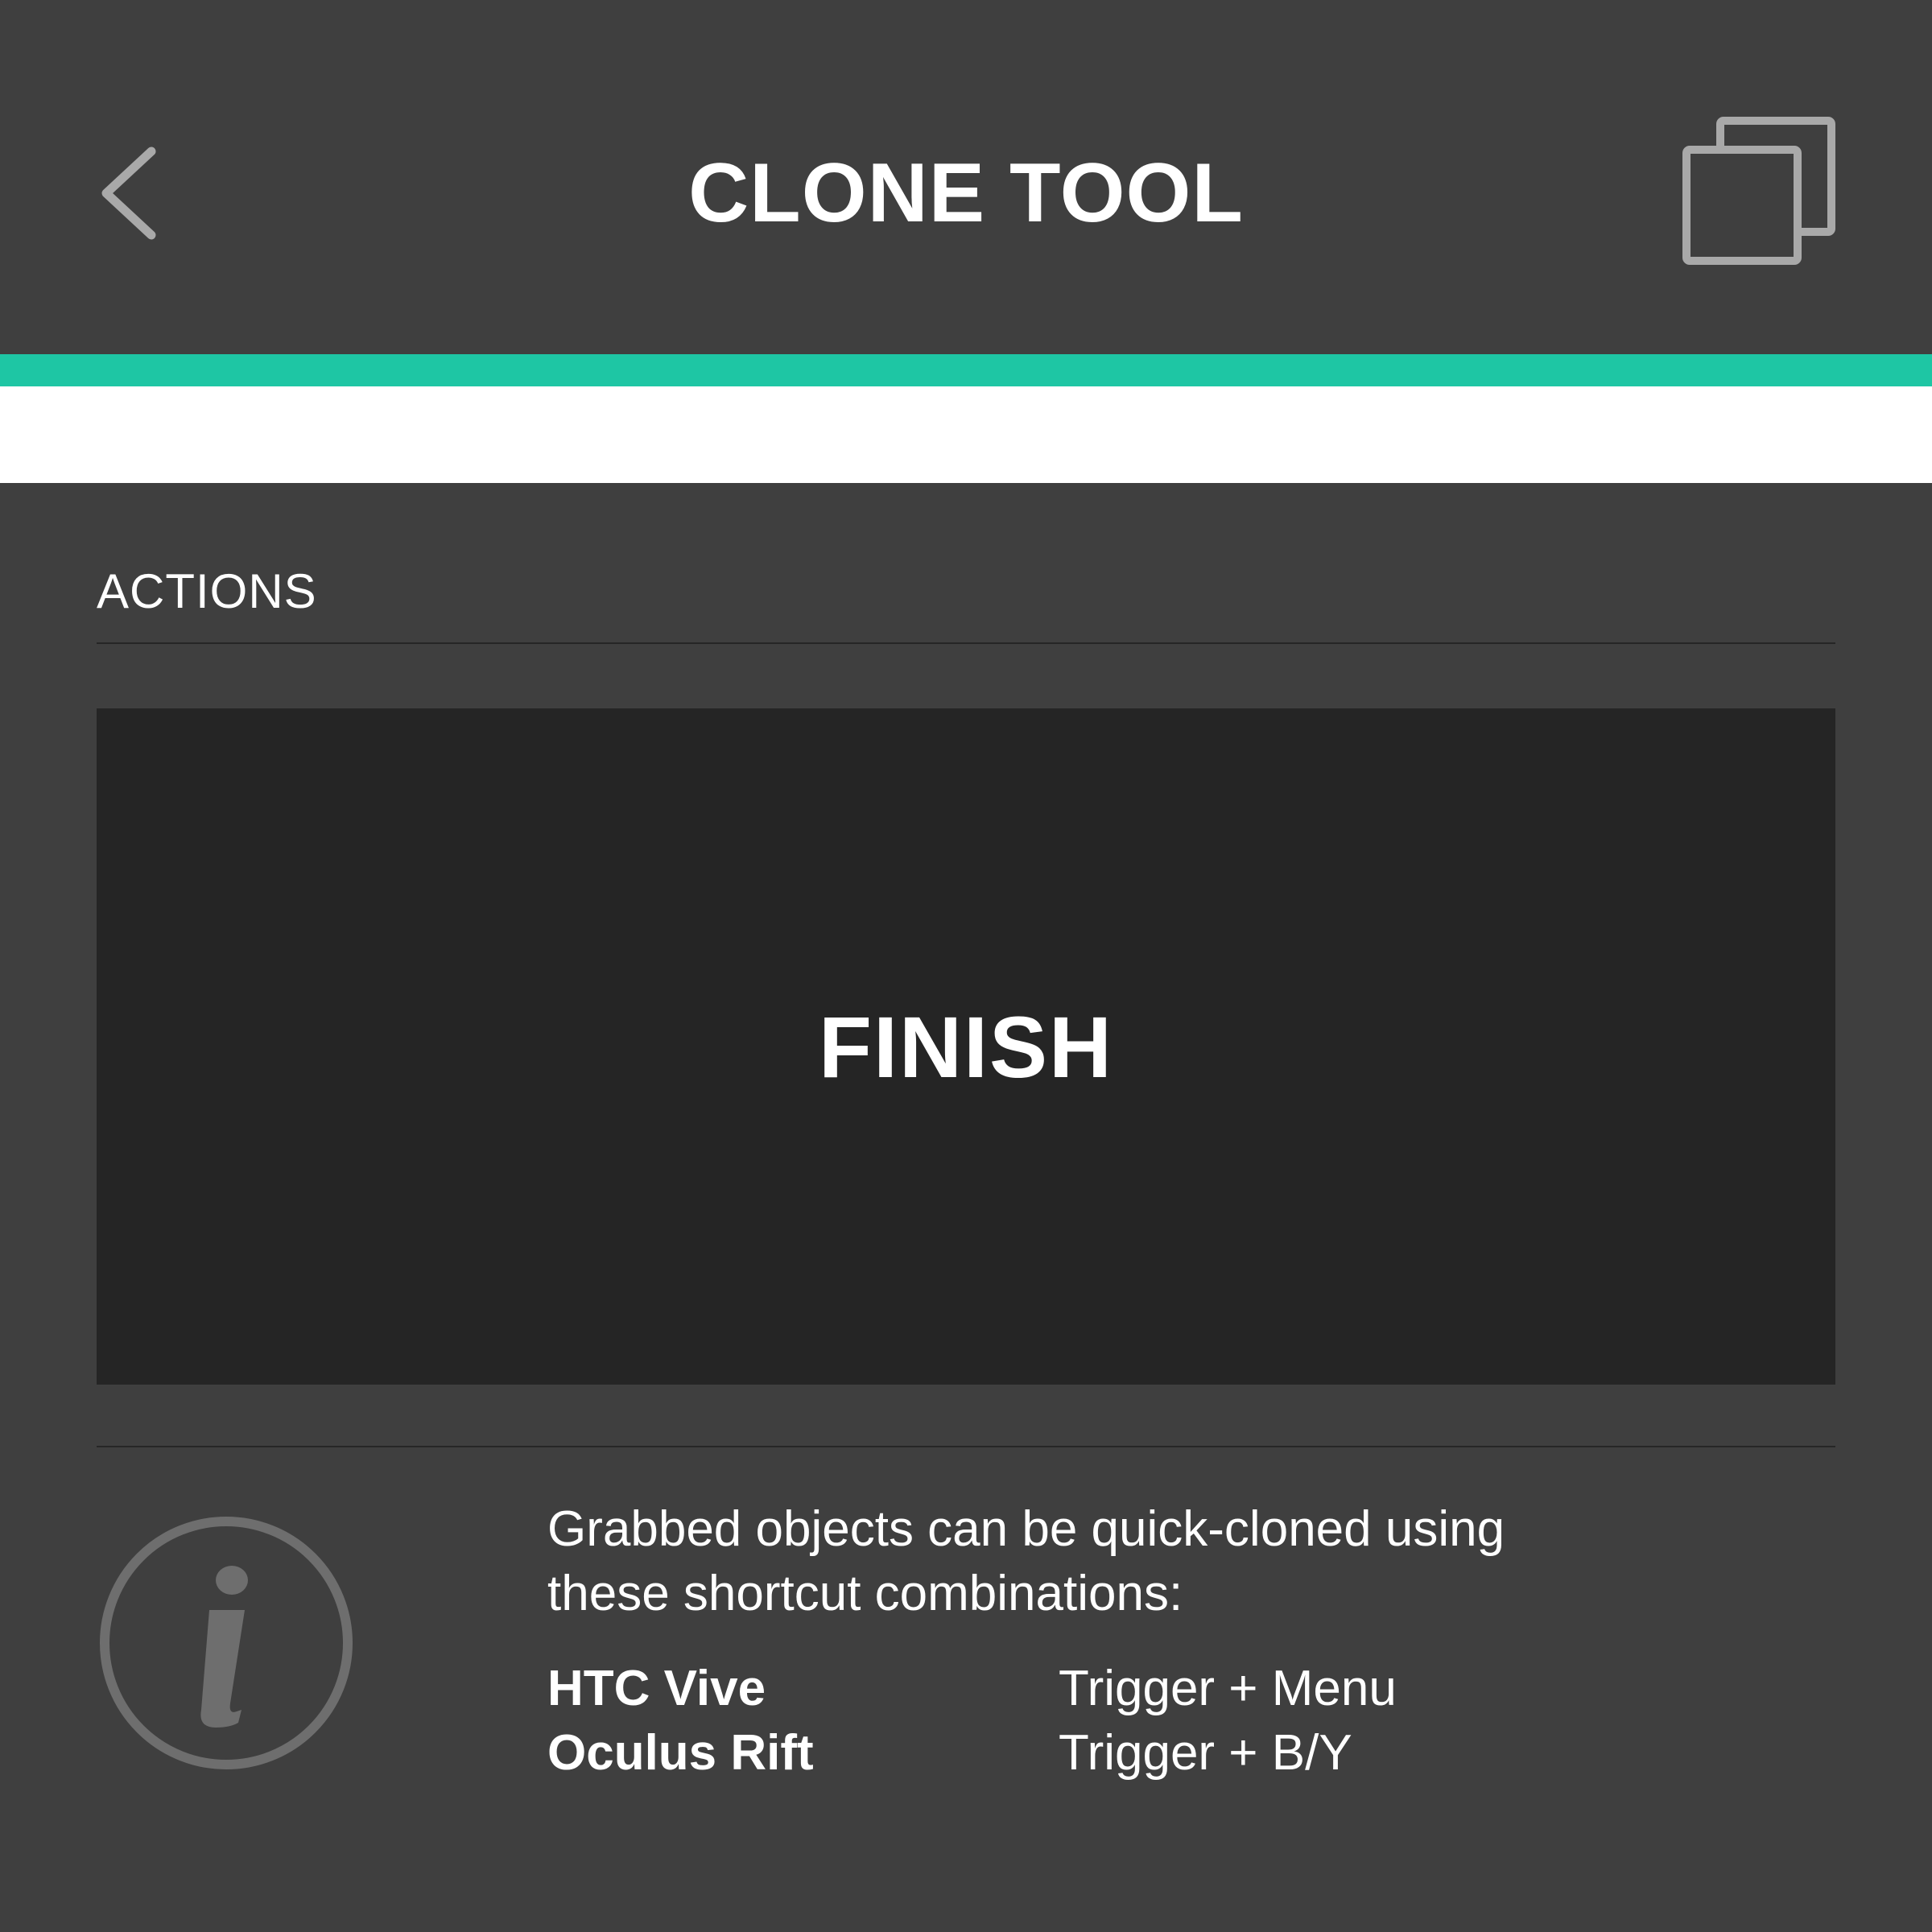 The height and width of the screenshot is (1932, 1932). Describe the element at coordinates (865, 1593) in the screenshot. I see `info-description-line-2: these shortcut combinations:` at that location.